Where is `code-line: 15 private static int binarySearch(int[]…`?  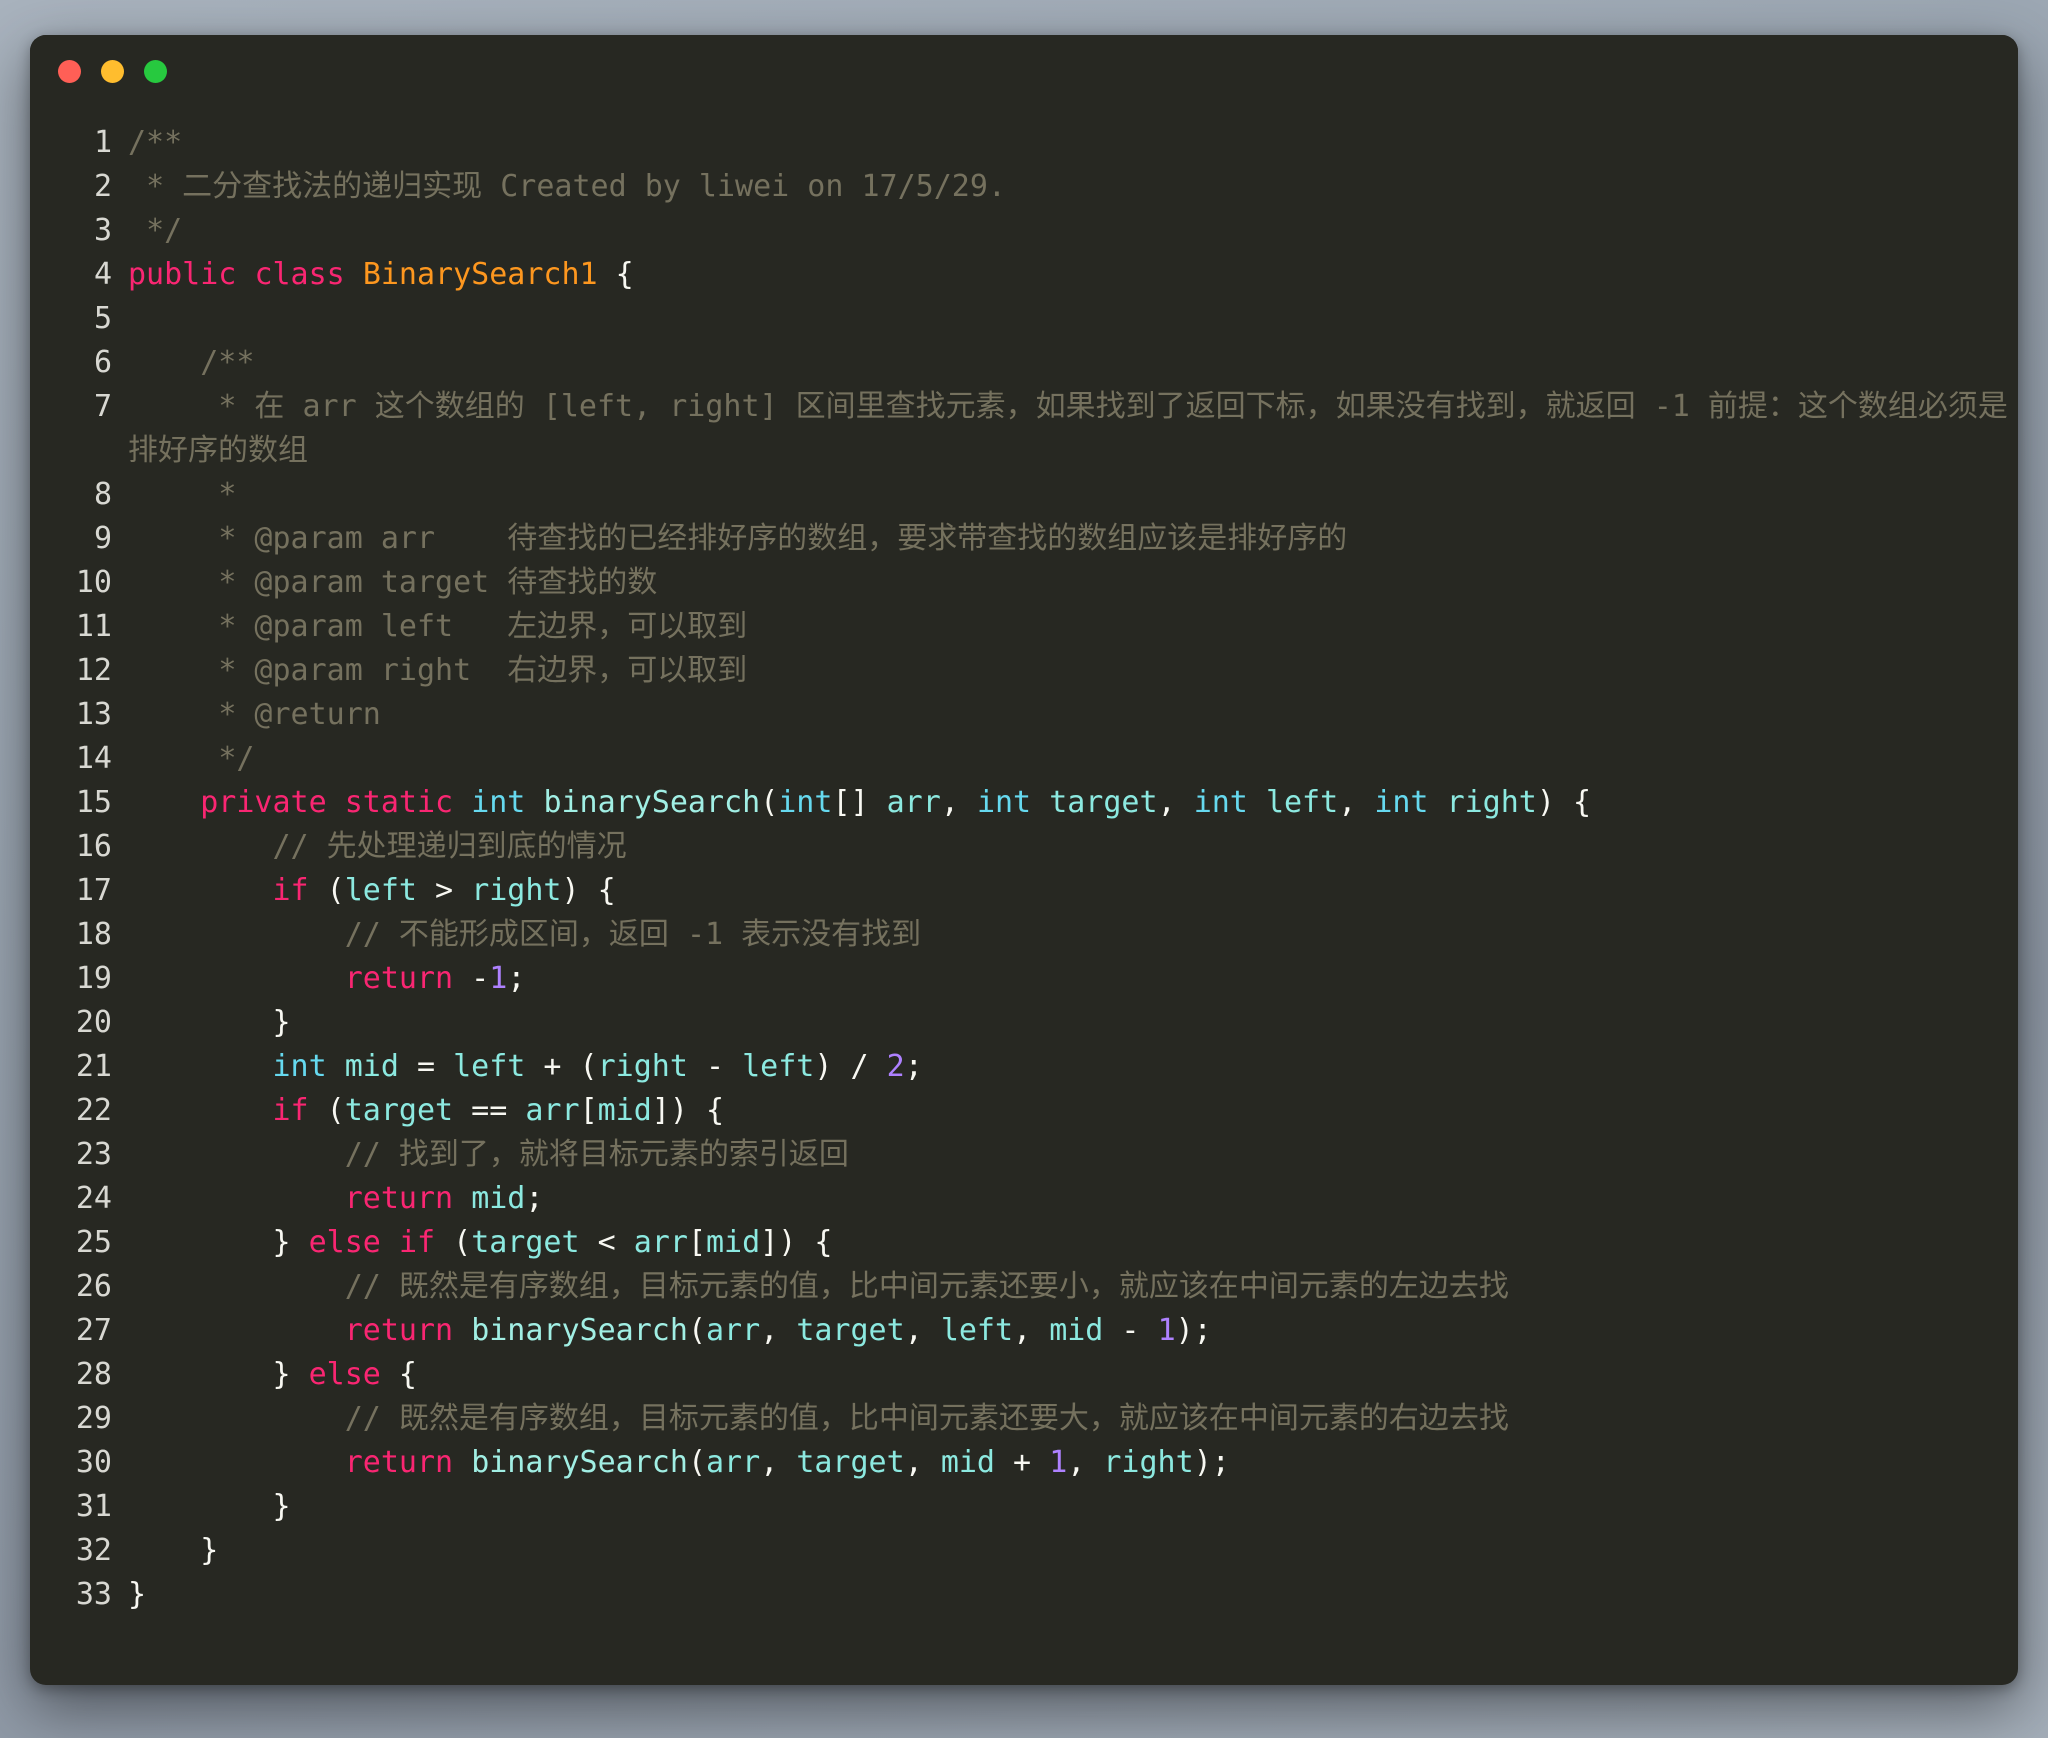 code-line: 15 private static int binarySearch(int[]… is located at coordinates (1024, 803).